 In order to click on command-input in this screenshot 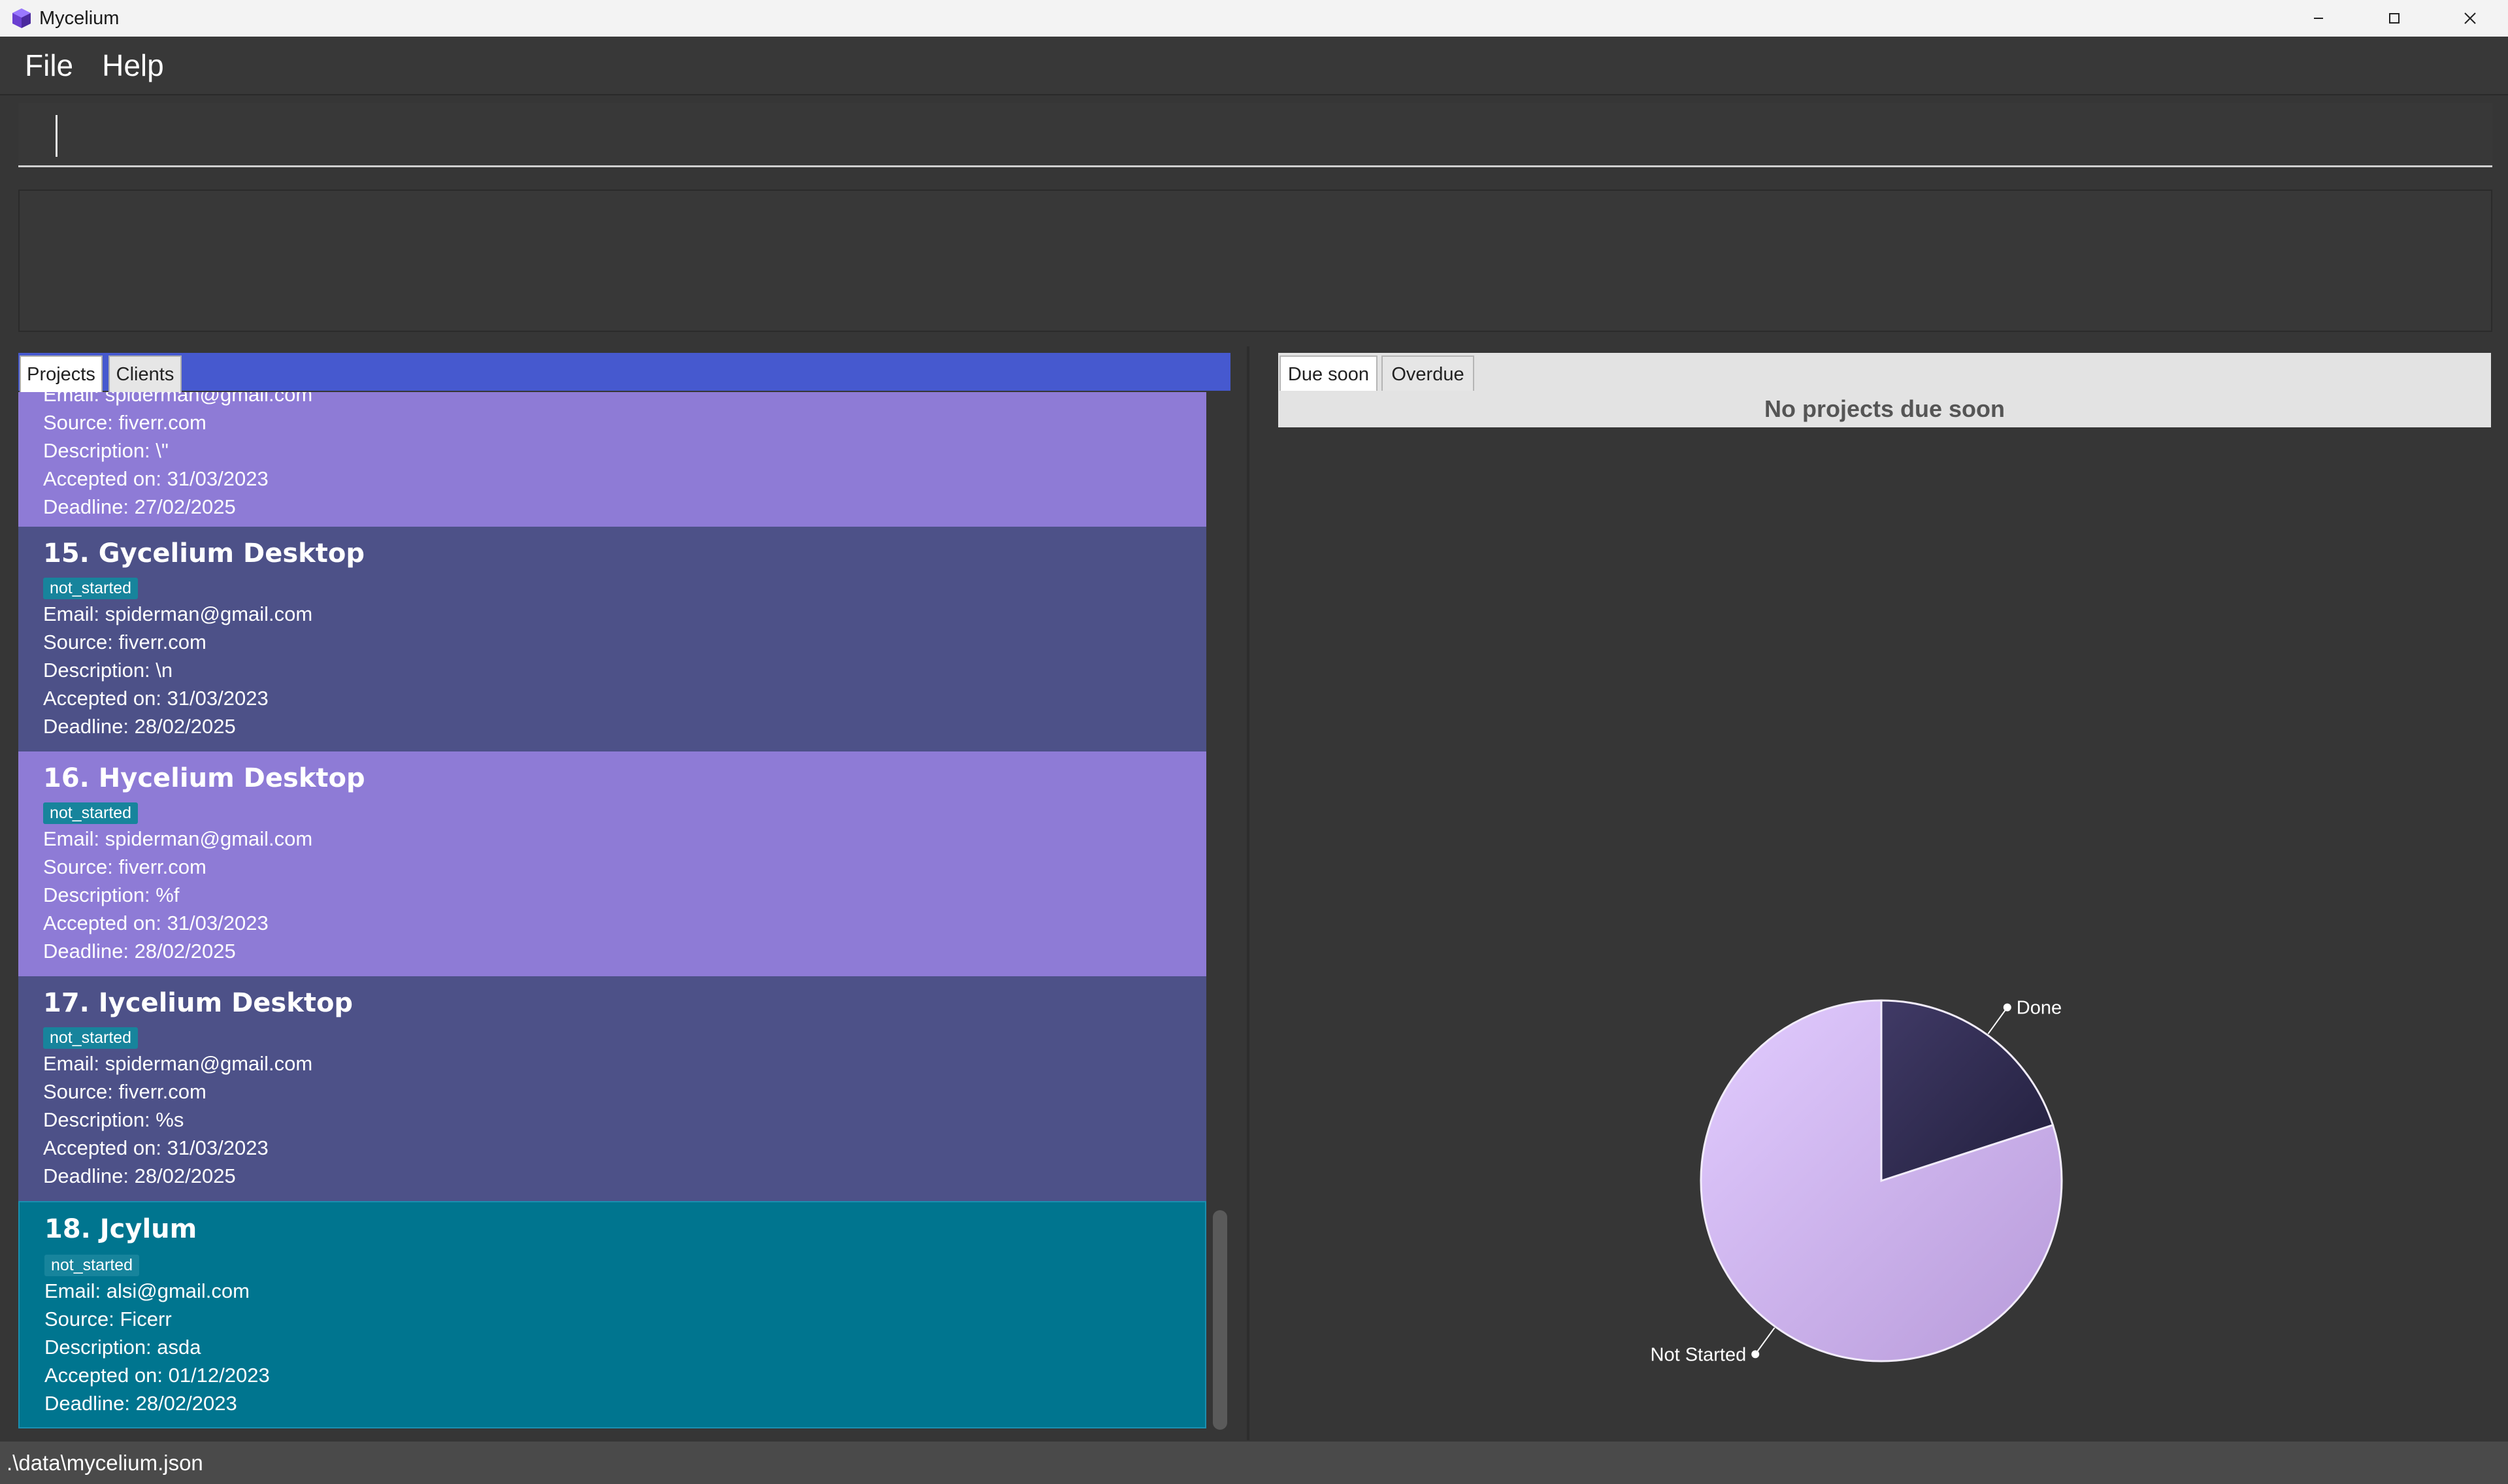, I will do `click(1255, 134)`.